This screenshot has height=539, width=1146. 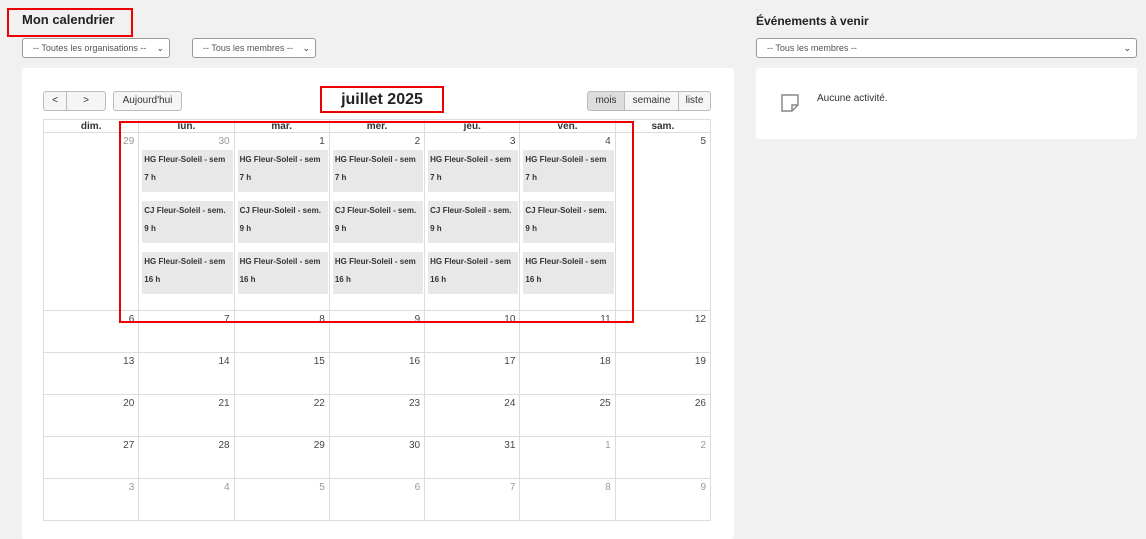 What do you see at coordinates (91, 499) in the screenshot?
I see `day-cell: 3` at bounding box center [91, 499].